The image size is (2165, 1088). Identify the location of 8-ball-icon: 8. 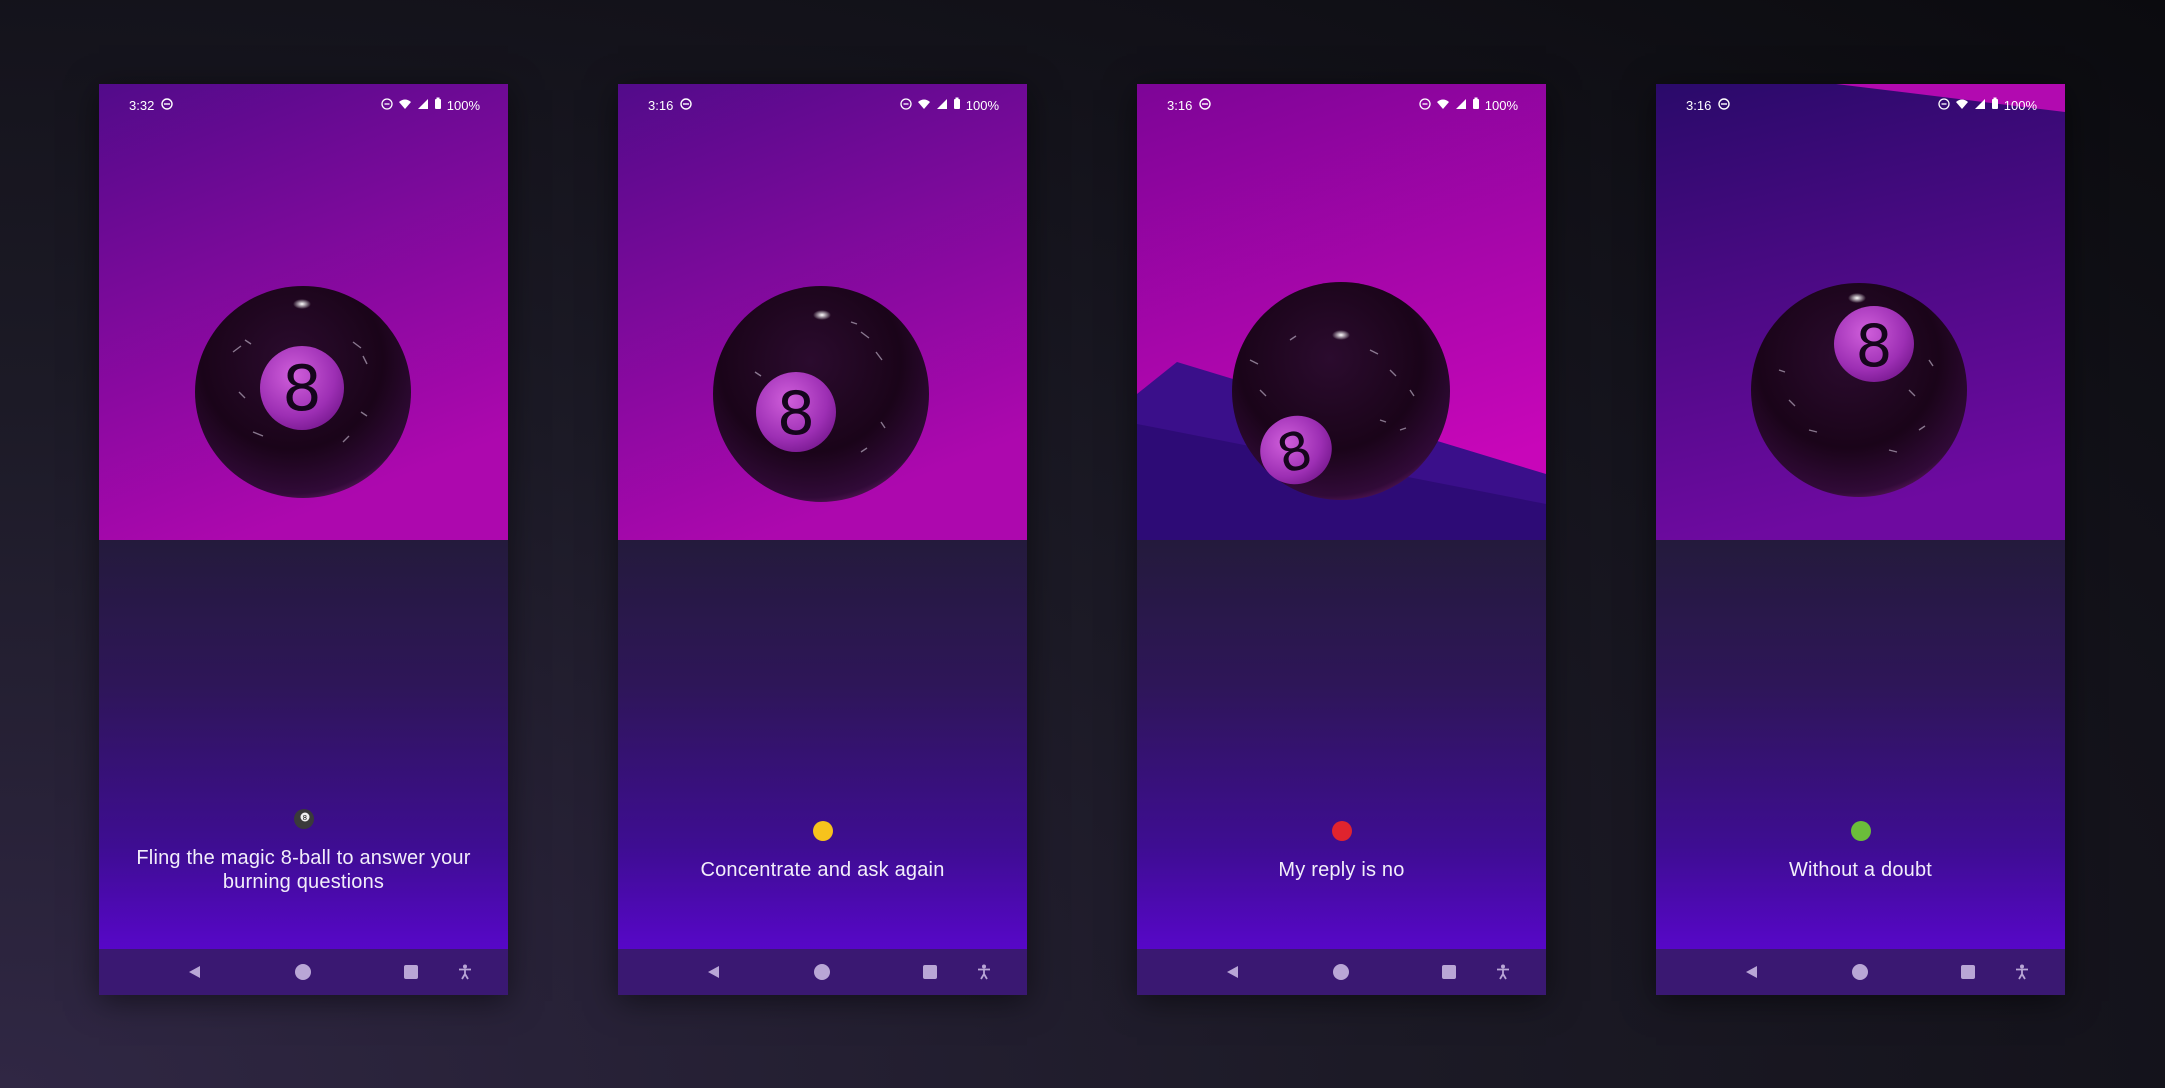
(303, 822).